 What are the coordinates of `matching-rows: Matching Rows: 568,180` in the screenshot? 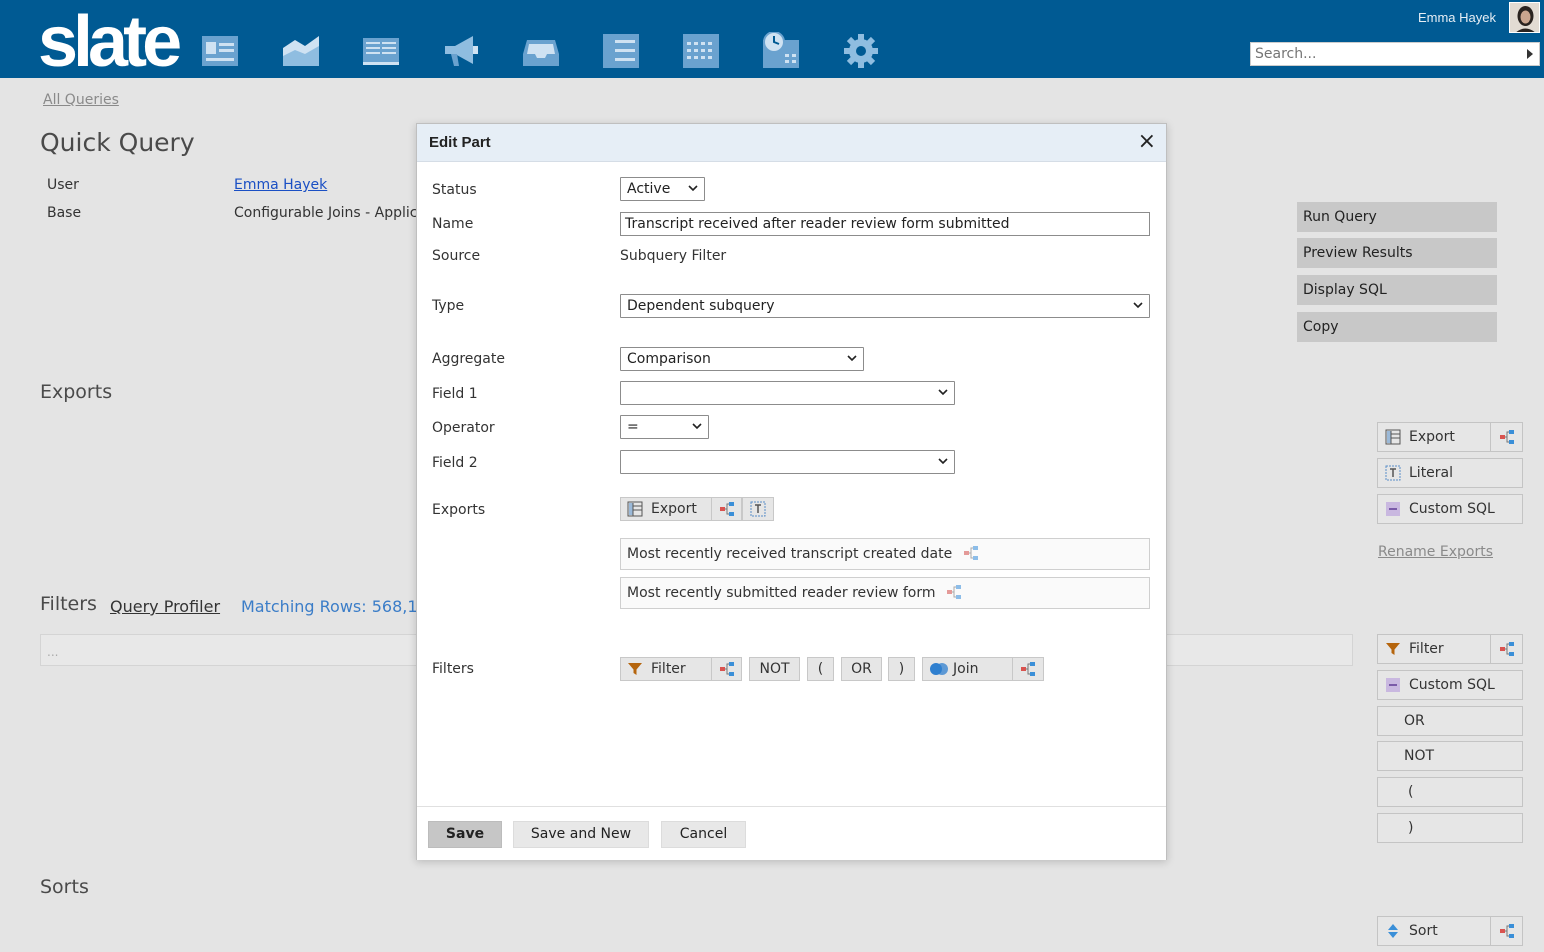 It's located at (328, 606).